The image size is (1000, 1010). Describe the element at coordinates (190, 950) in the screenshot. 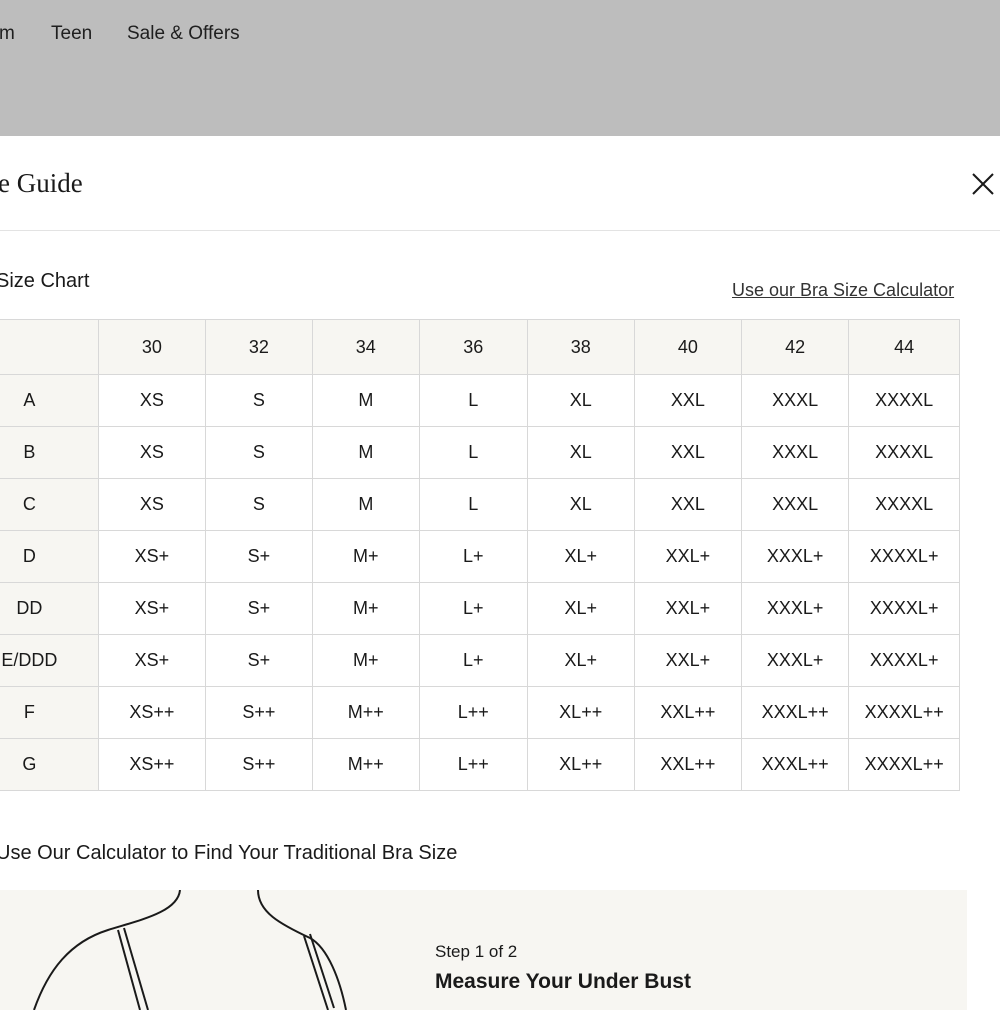

I see `torso-outline-icon` at that location.